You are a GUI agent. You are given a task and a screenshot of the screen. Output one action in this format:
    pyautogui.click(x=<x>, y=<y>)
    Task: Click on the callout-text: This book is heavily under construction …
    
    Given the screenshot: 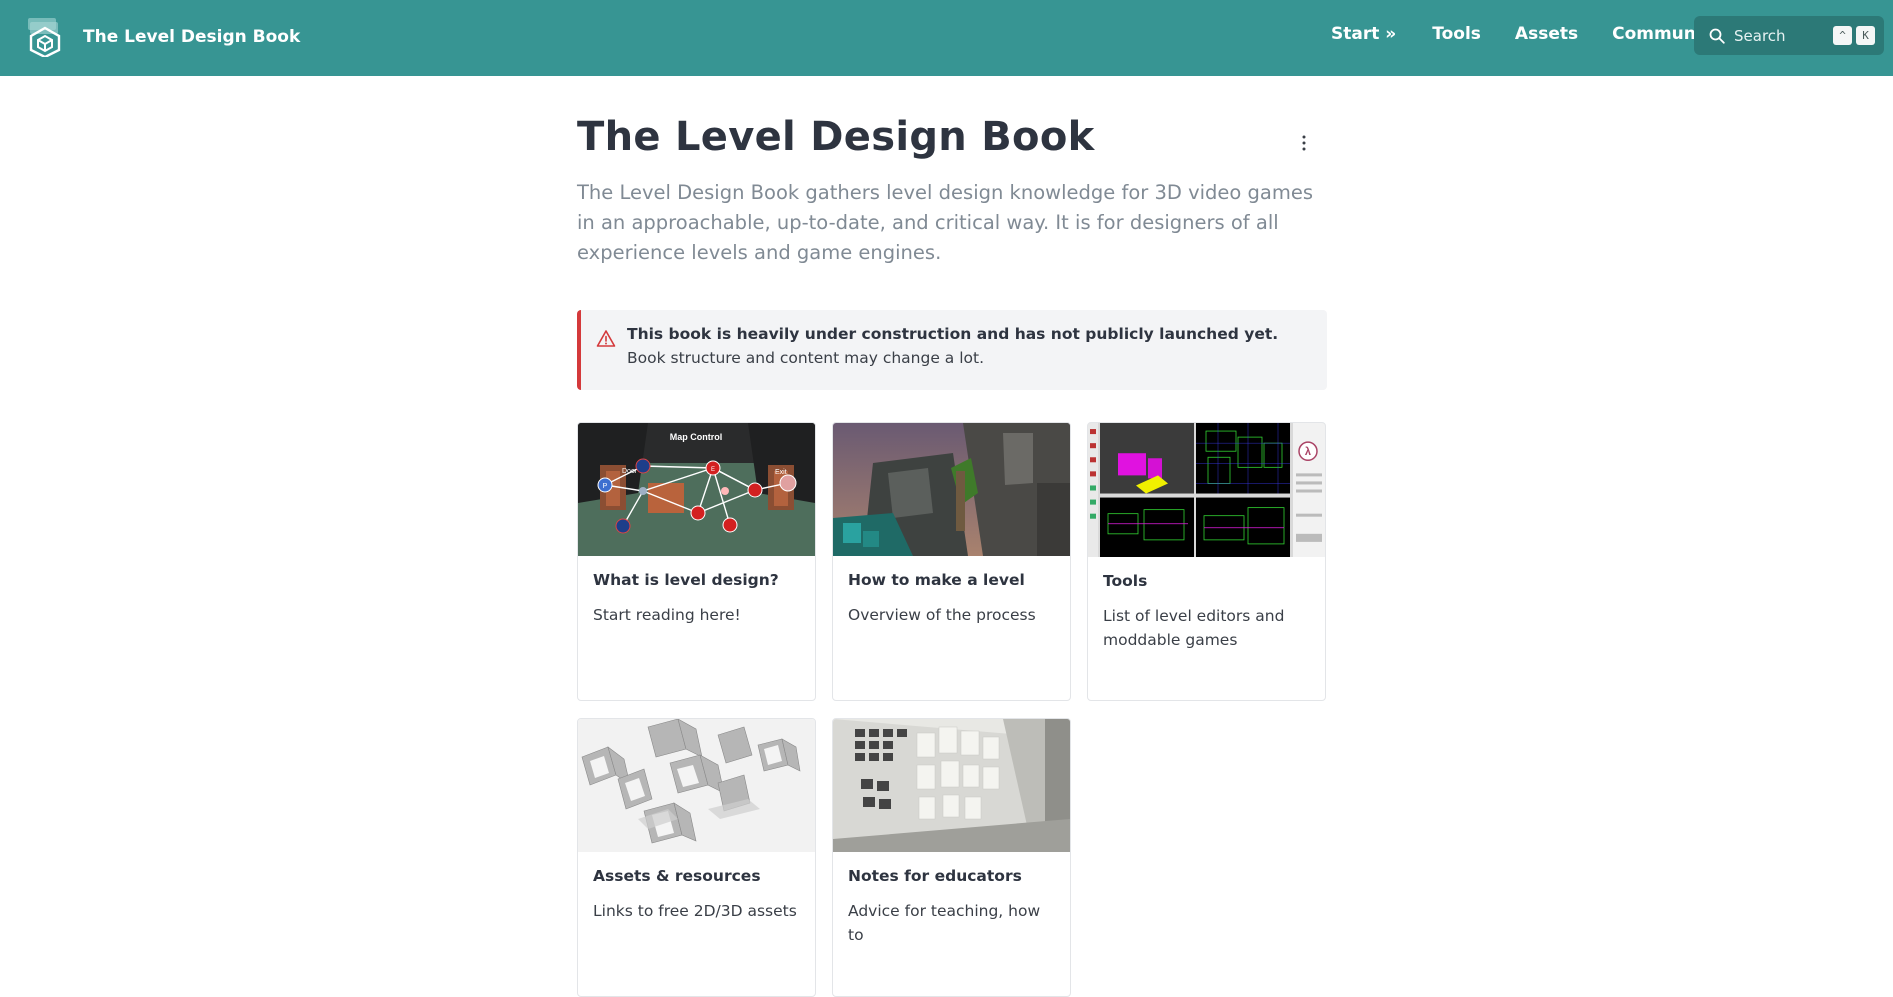 What is the action you would take?
    pyautogui.click(x=967, y=346)
    